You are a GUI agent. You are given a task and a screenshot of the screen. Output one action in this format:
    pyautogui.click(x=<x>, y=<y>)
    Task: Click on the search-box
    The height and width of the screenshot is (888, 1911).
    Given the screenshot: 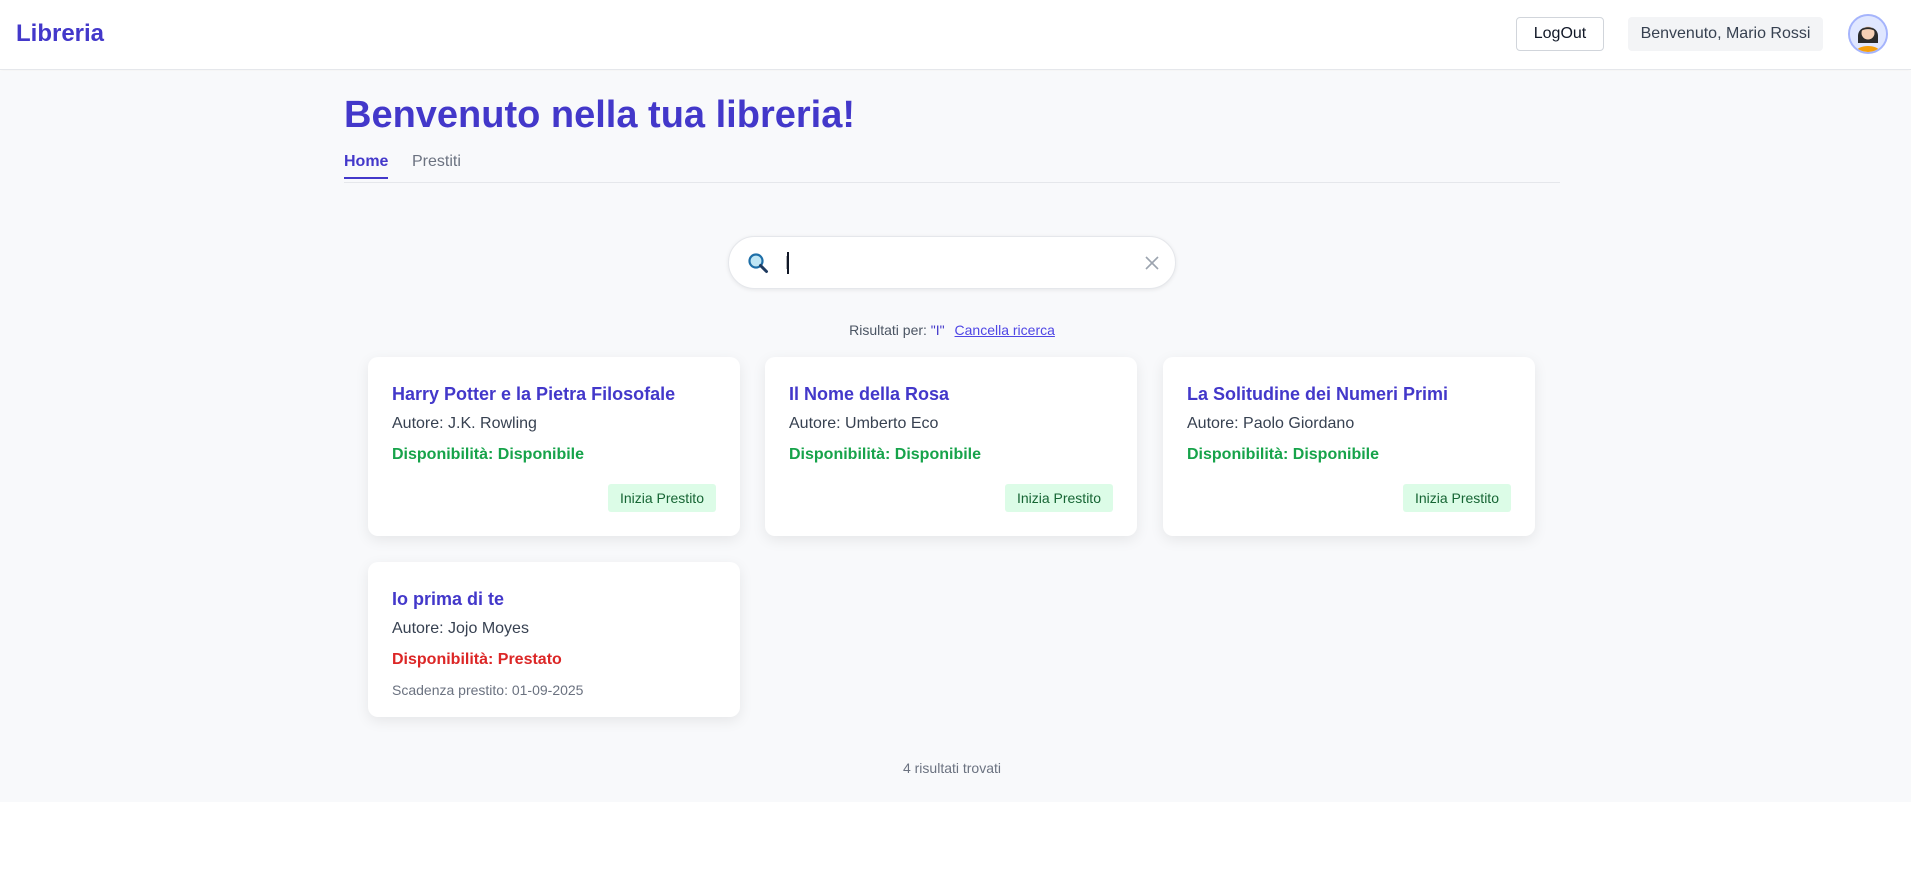 What is the action you would take?
    pyautogui.click(x=952, y=262)
    